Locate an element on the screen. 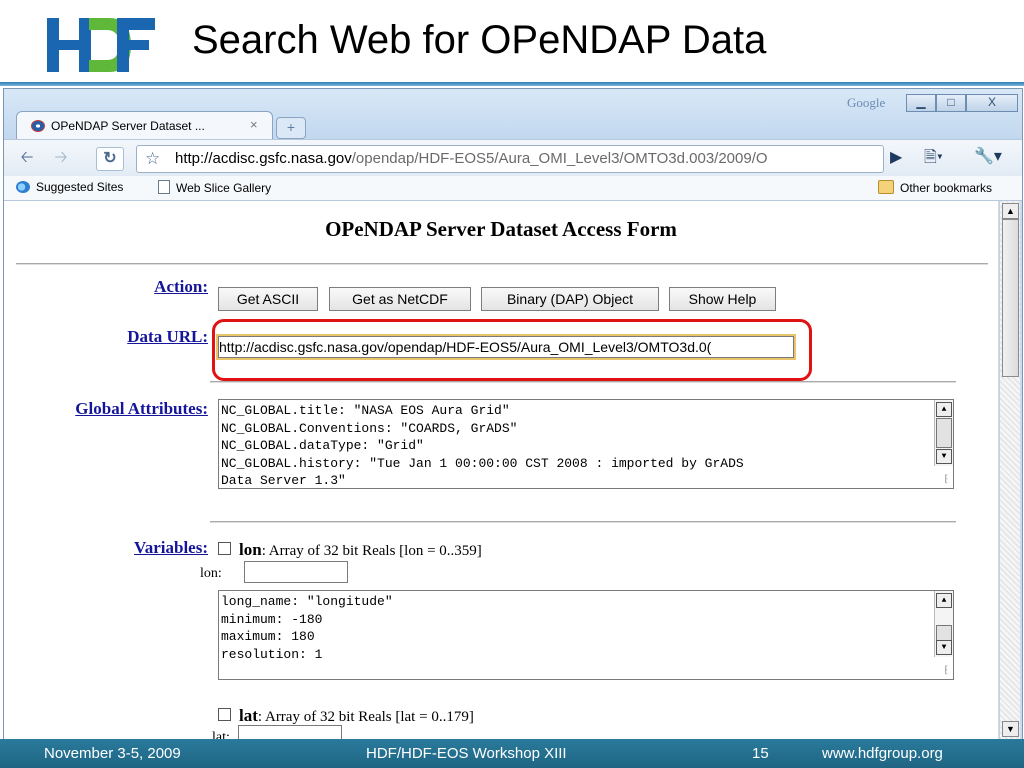 Image resolution: width=1024 pixels, height=768 pixels. variables-link: Variables: is located at coordinates (108, 548).